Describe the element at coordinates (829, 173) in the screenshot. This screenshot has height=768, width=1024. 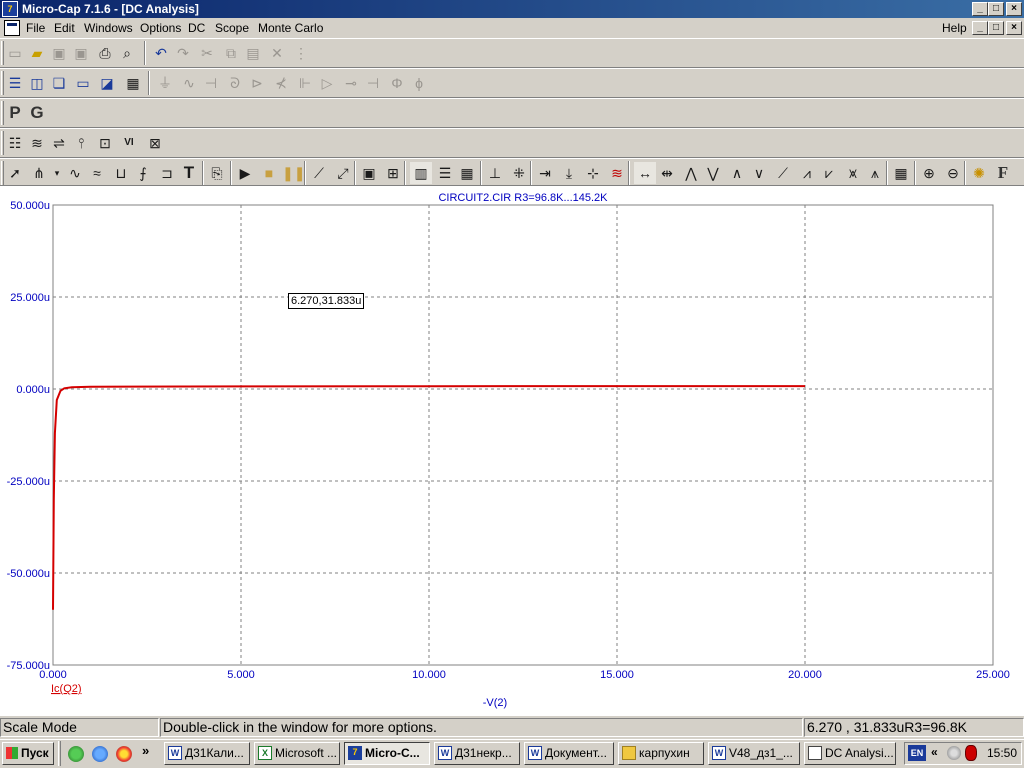
I see `global-low-icon: ⩗` at that location.